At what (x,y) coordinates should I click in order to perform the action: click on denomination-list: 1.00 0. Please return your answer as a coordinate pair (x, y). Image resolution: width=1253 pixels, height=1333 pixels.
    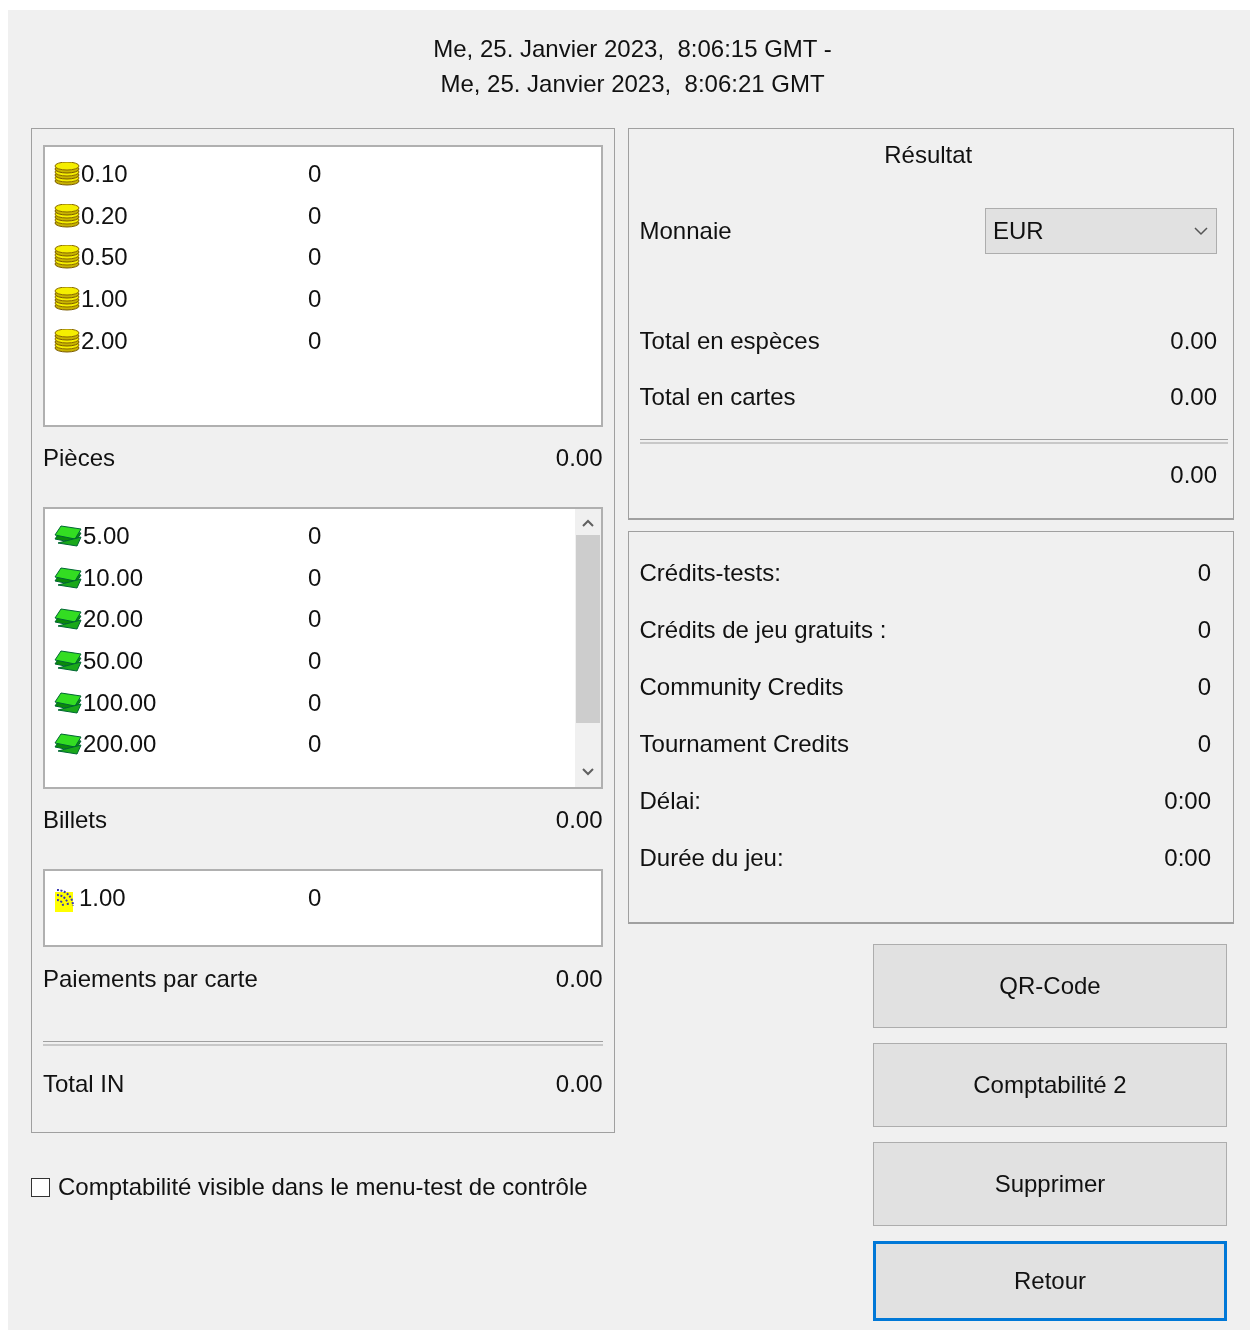
    Looking at the image, I should click on (323, 908).